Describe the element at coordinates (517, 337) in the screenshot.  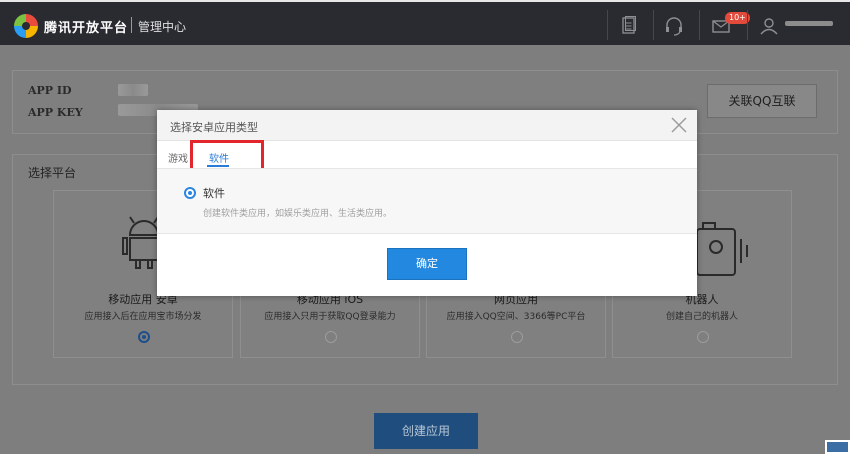
I see `platform-radio-web` at that location.